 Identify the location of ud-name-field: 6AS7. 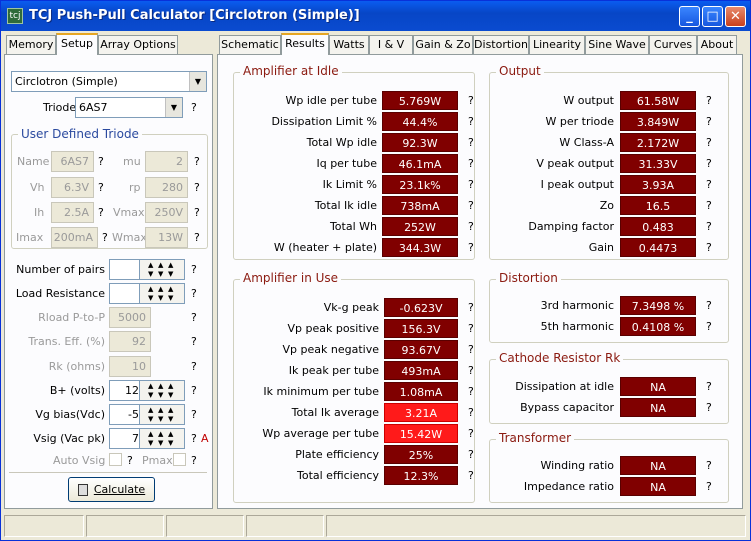
(72, 161).